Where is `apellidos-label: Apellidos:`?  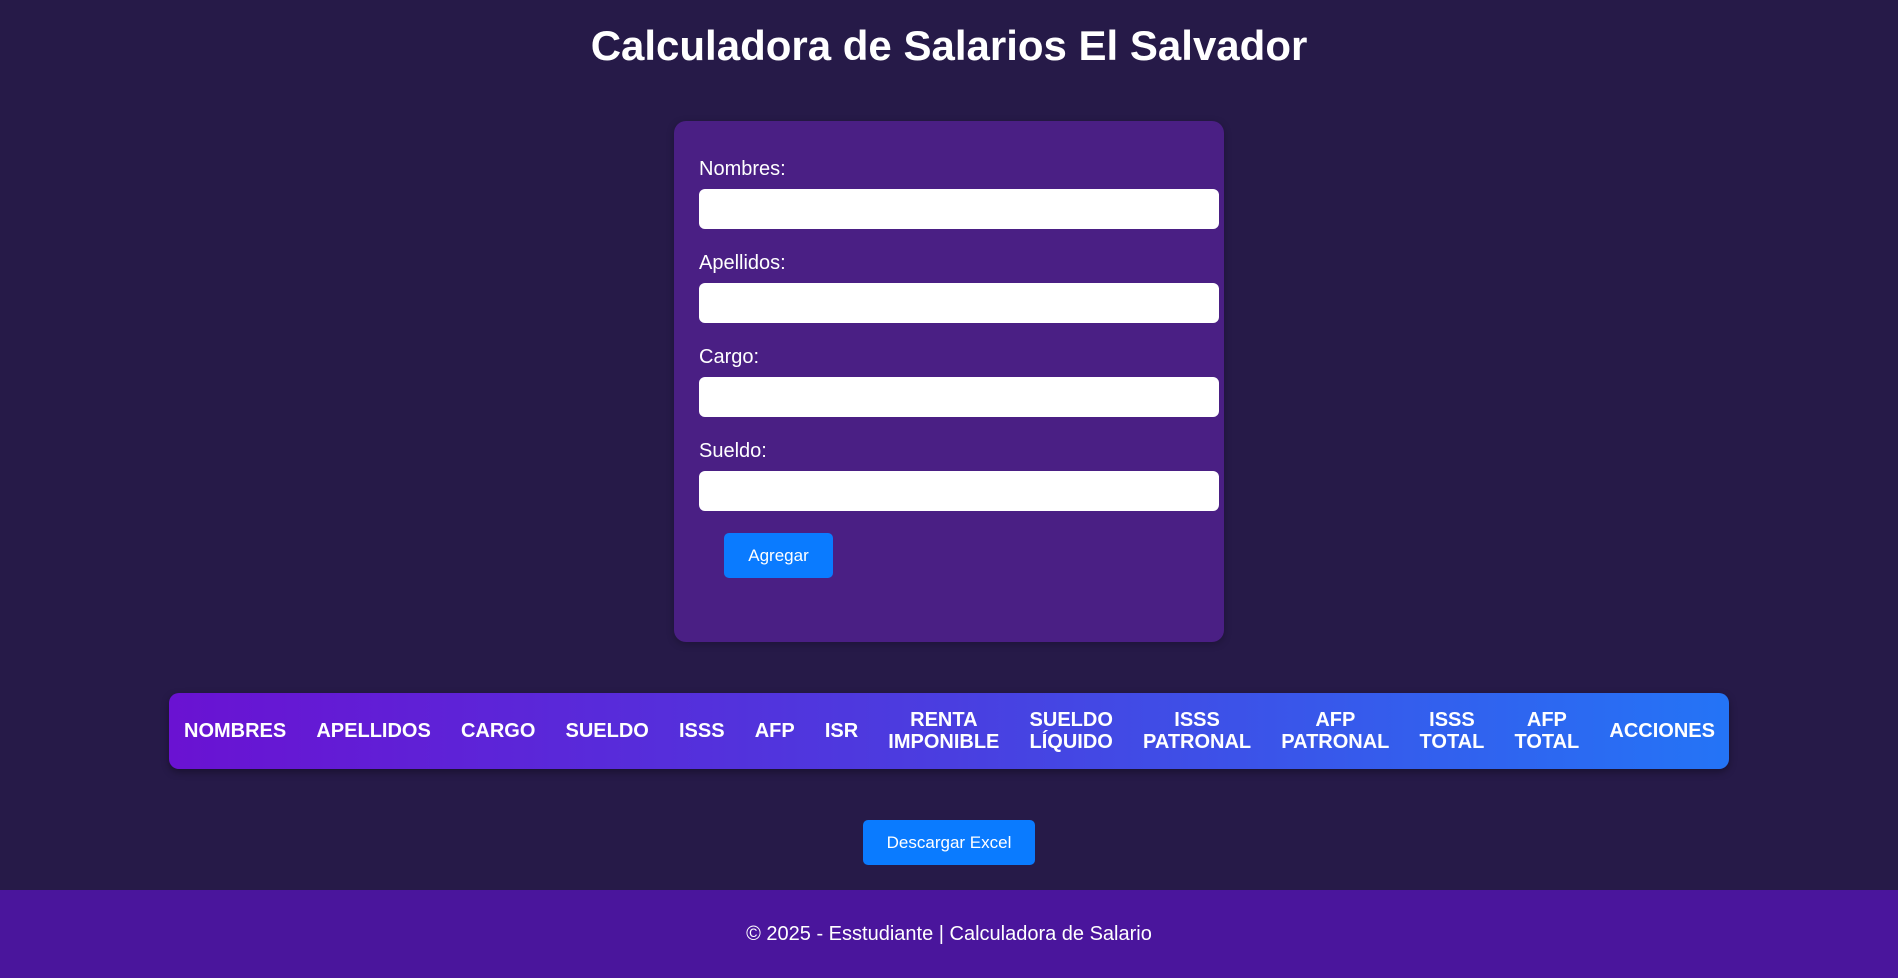 apellidos-label: Apellidos: is located at coordinates (742, 263).